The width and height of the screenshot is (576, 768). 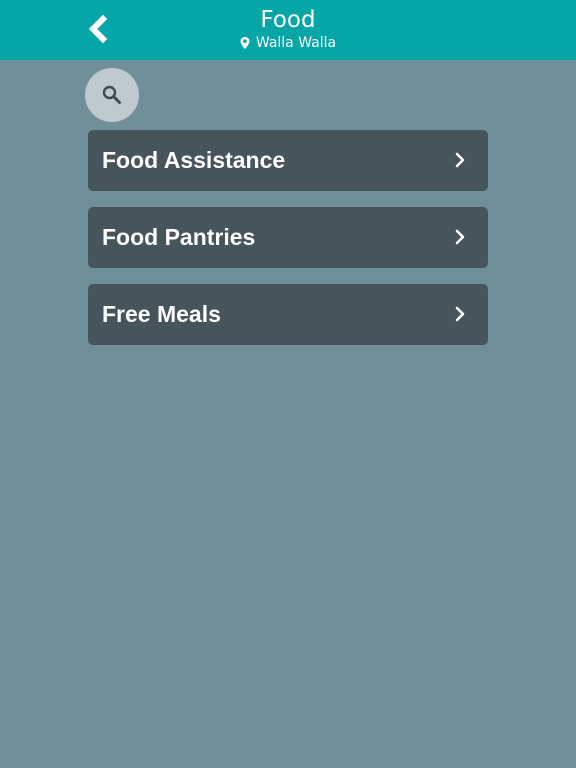 I want to click on title-block: Food Walla Walla, so click(x=288, y=29).